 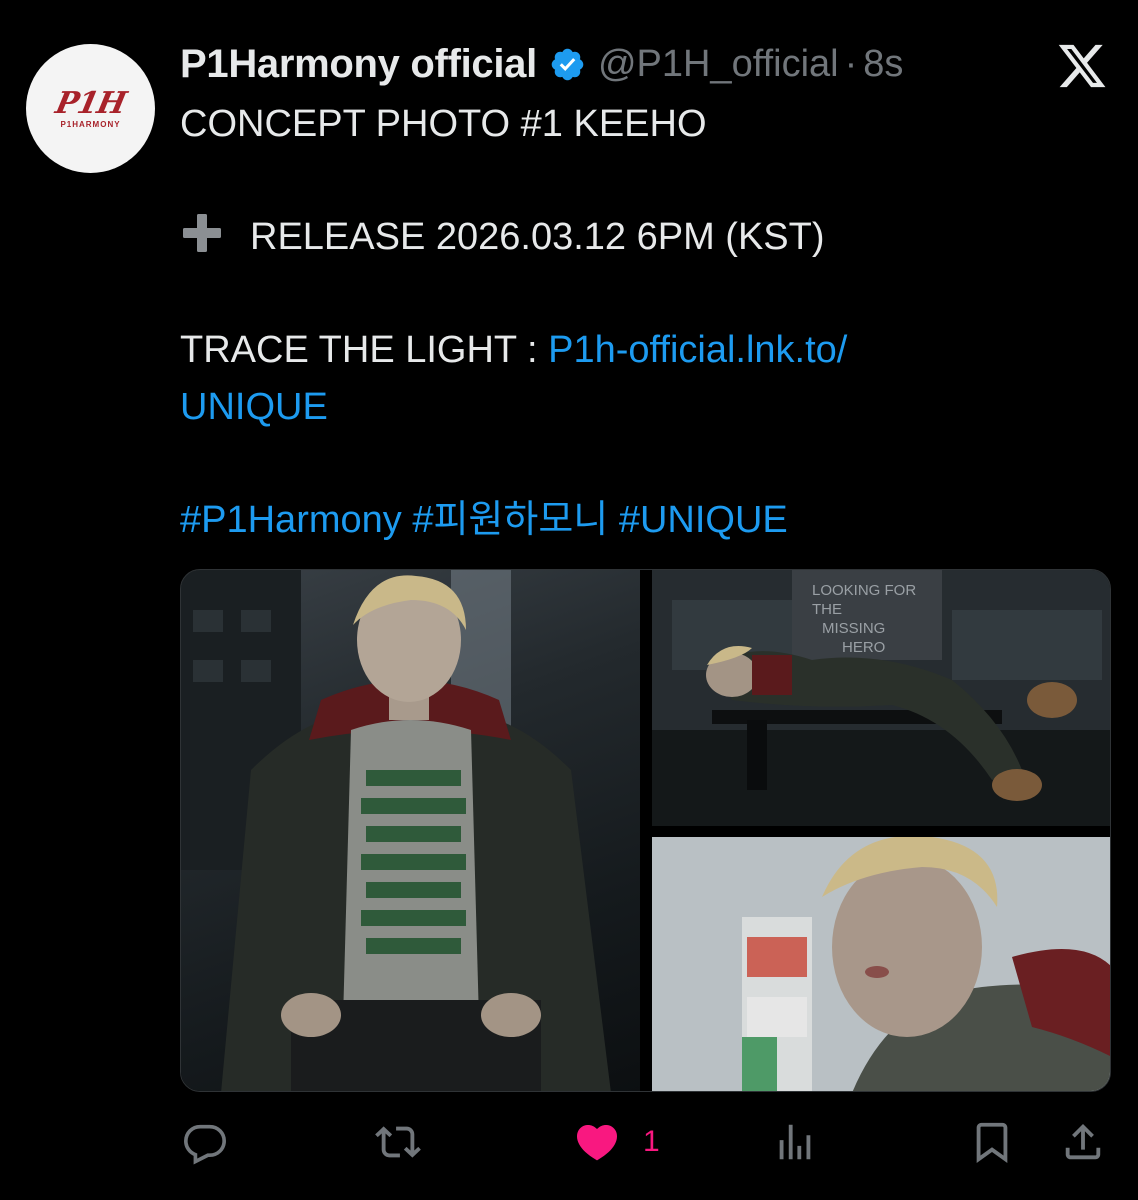 I want to click on views-icon, so click(x=795, y=1142).